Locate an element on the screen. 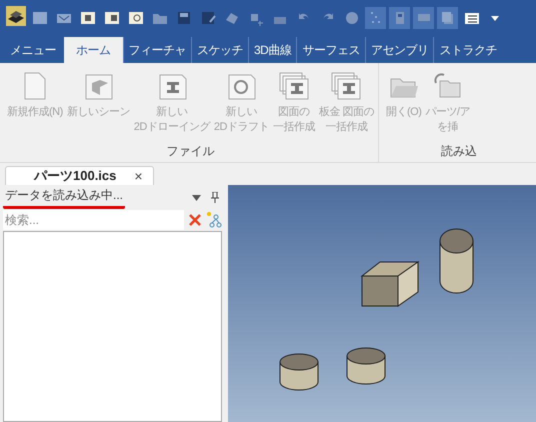  tab-label: パーツ100.ics is located at coordinates (75, 176).